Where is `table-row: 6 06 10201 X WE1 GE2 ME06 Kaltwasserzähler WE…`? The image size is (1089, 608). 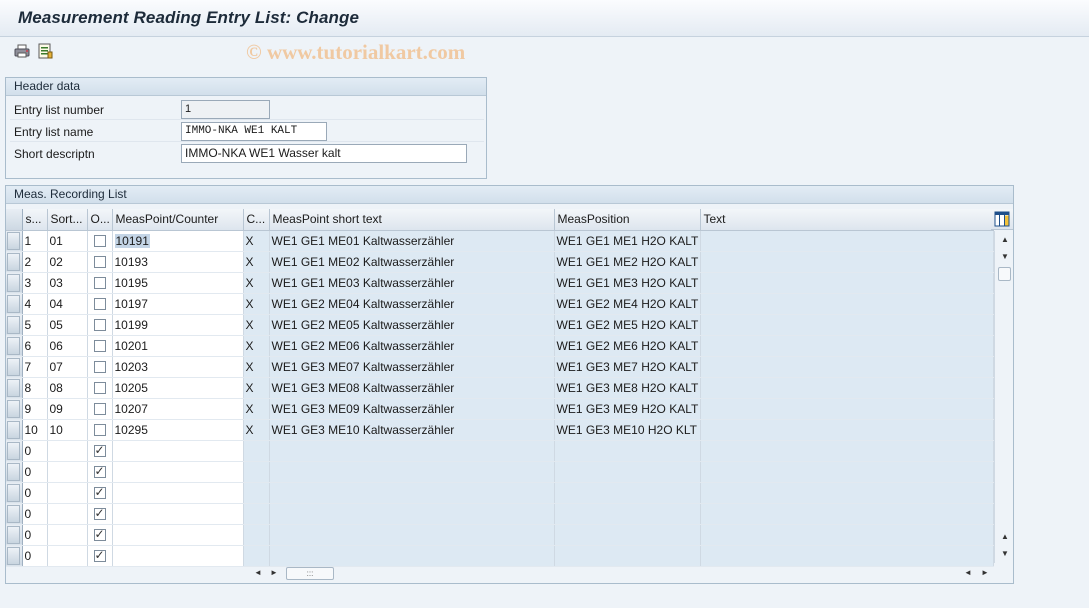
table-row: 6 06 10201 X WE1 GE2 ME06 Kaltwasserzähler WE… is located at coordinates (500, 346).